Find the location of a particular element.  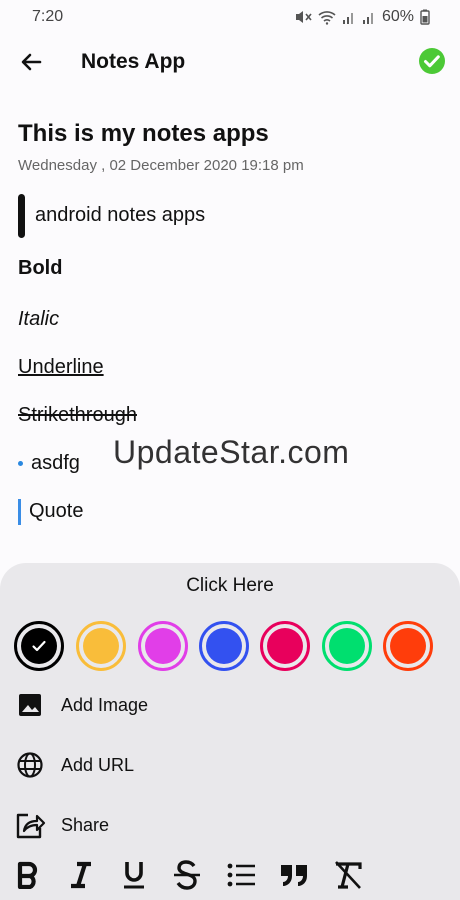

color-swatch-orange-red is located at coordinates (408, 646).